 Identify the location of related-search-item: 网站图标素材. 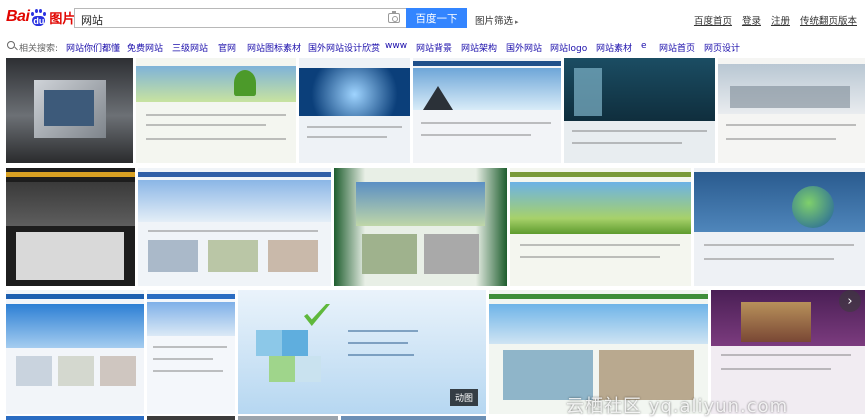
(274, 47).